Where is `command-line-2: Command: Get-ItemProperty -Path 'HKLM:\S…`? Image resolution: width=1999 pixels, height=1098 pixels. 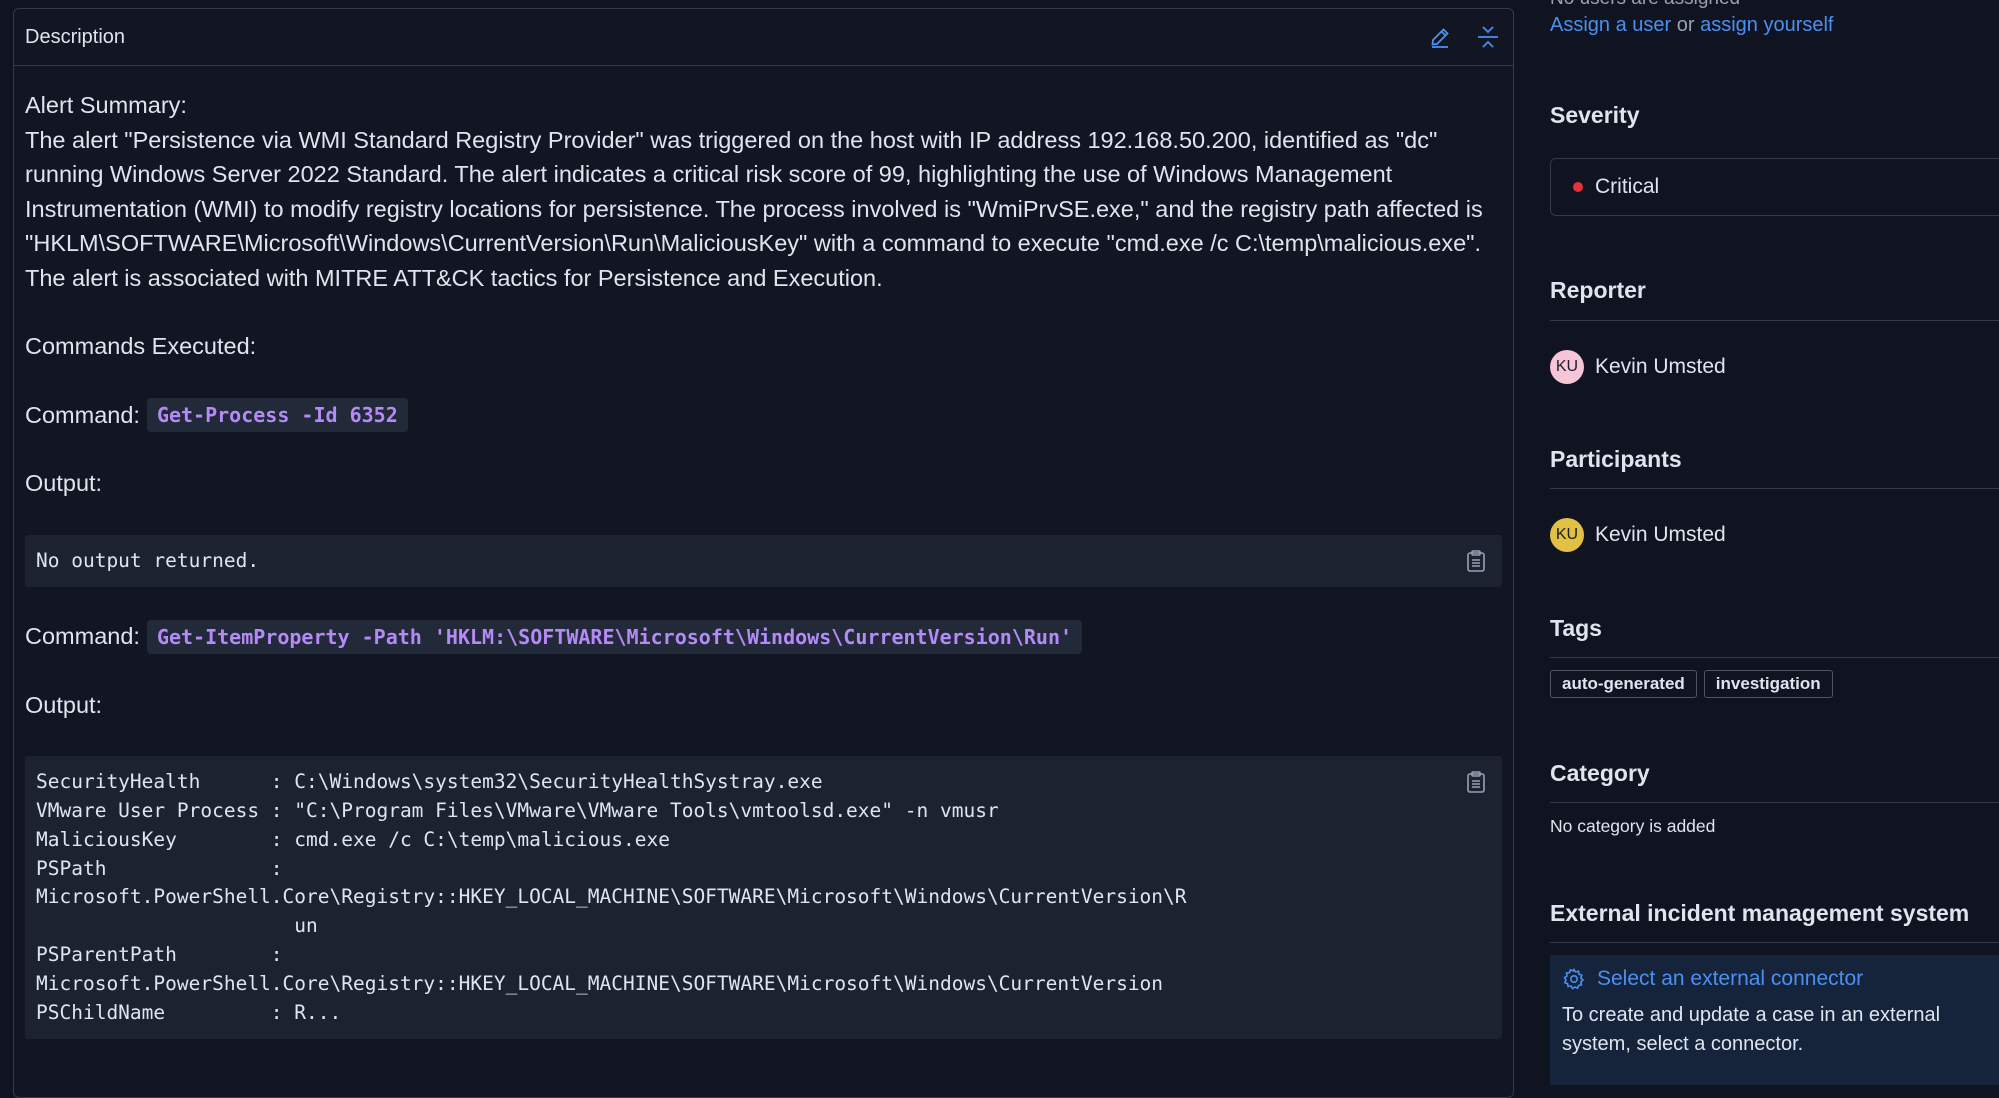 command-line-2: Command: Get-ItemProperty -Path 'HKLM:\S… is located at coordinates (763, 636).